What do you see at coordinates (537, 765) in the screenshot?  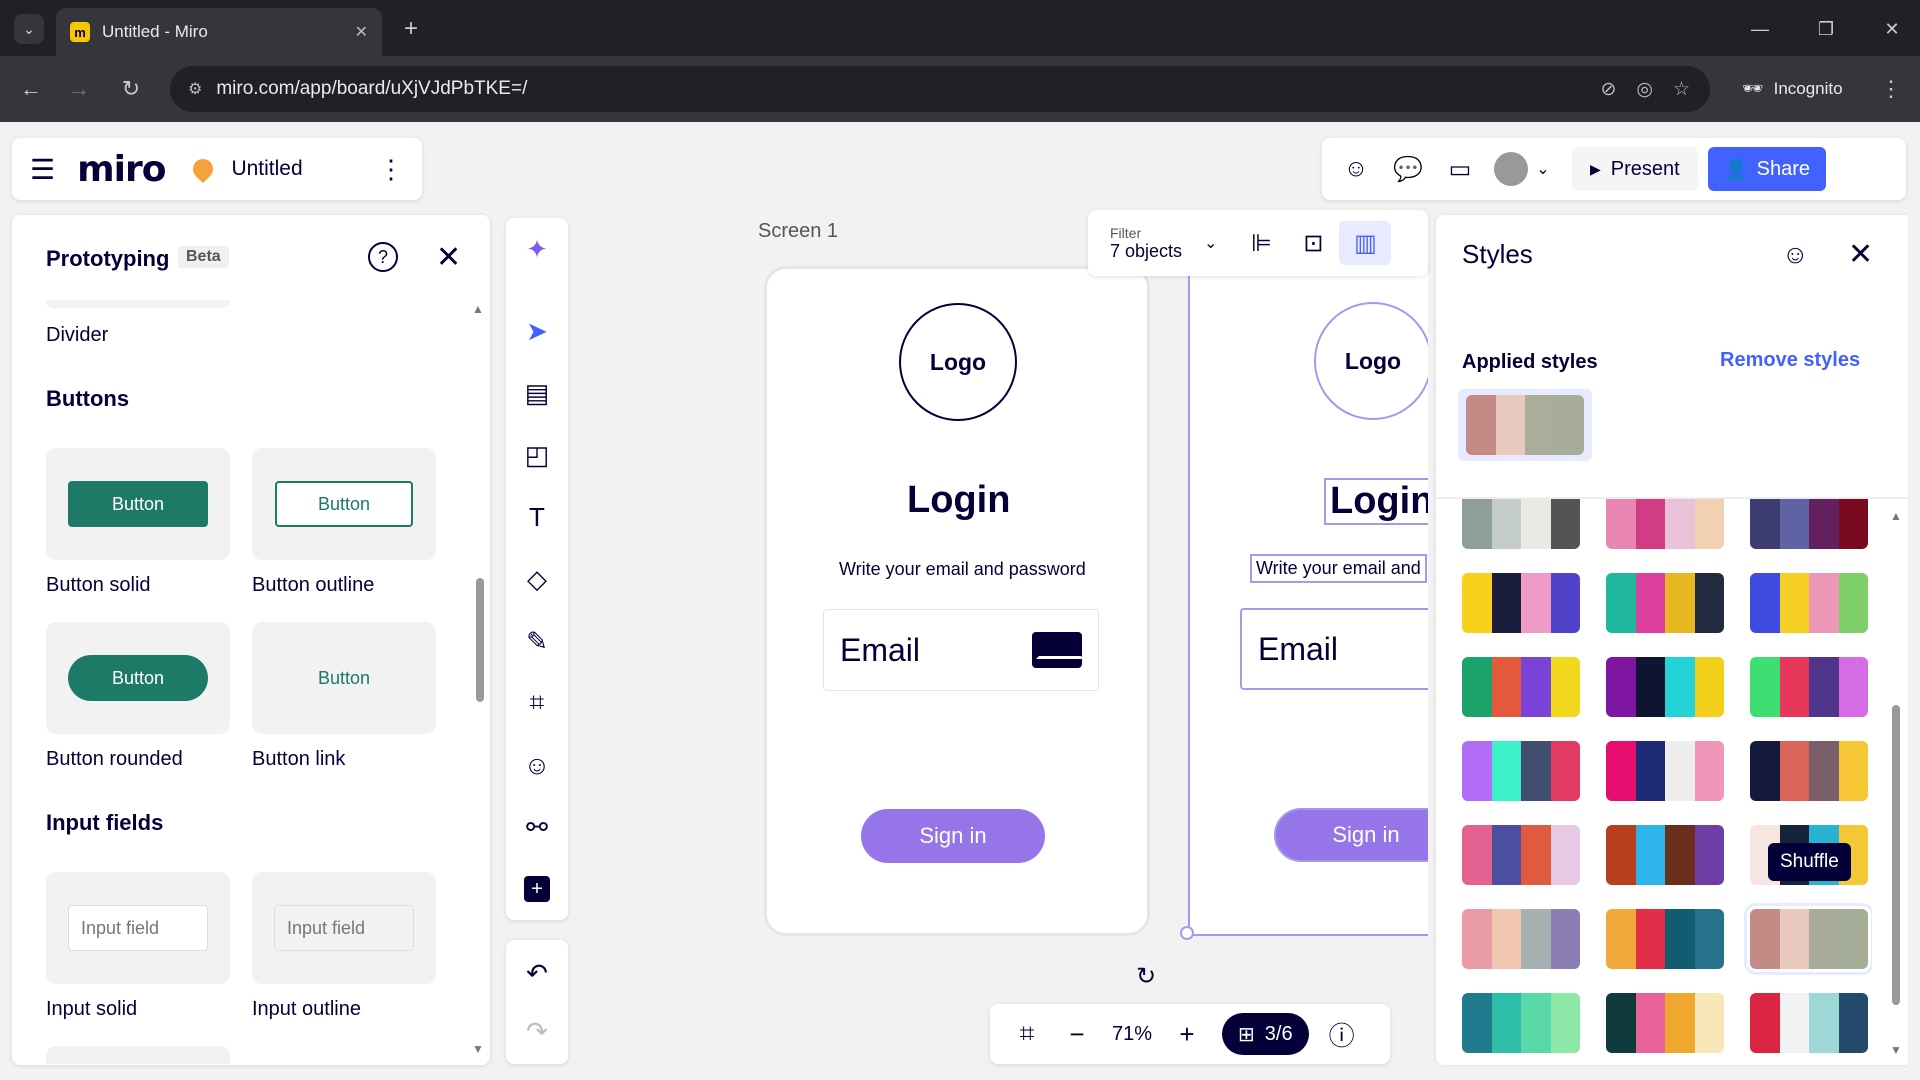 I see `emoji-sticker-icon: ☺` at bounding box center [537, 765].